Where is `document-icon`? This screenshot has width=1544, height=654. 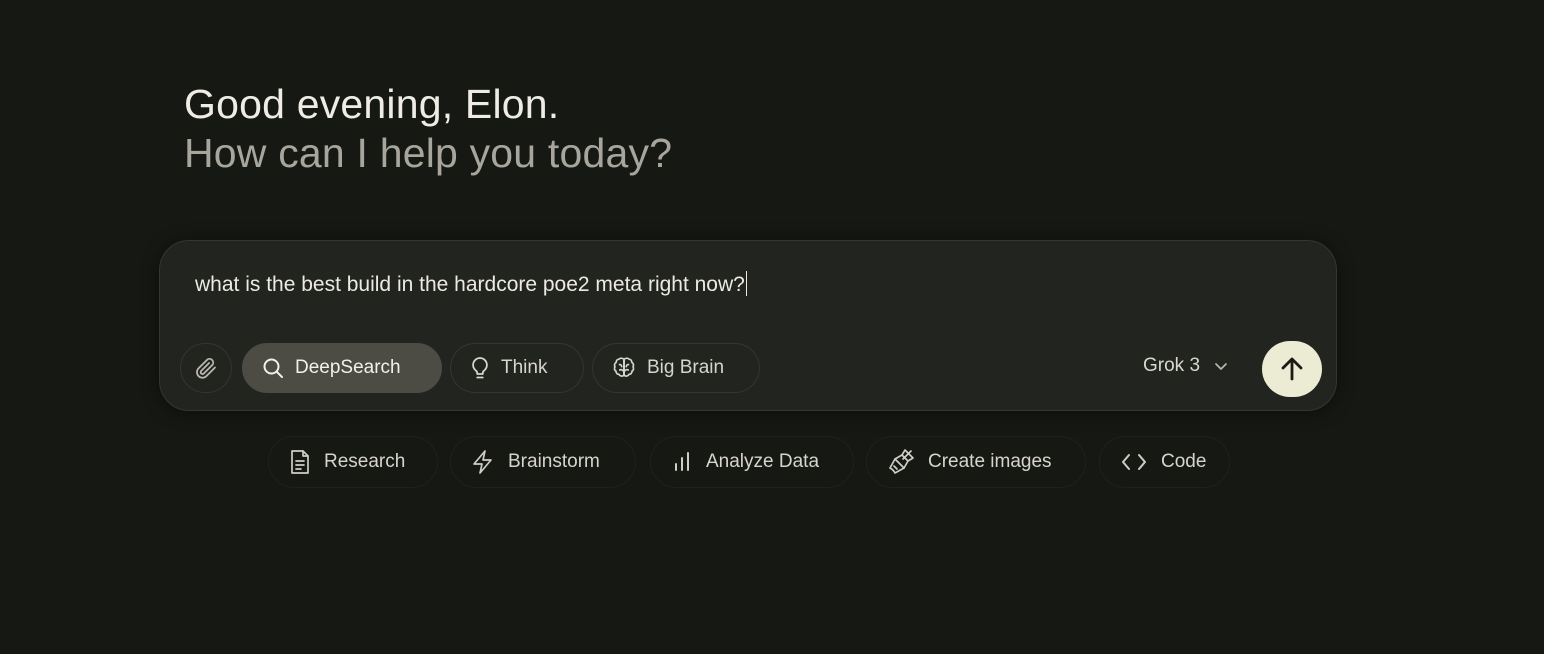 document-icon is located at coordinates (300, 462).